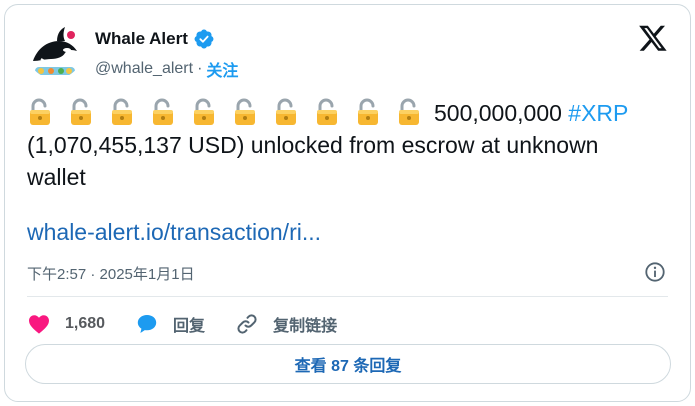  What do you see at coordinates (147, 324) in the screenshot?
I see `reply-bubble-icon` at bounding box center [147, 324].